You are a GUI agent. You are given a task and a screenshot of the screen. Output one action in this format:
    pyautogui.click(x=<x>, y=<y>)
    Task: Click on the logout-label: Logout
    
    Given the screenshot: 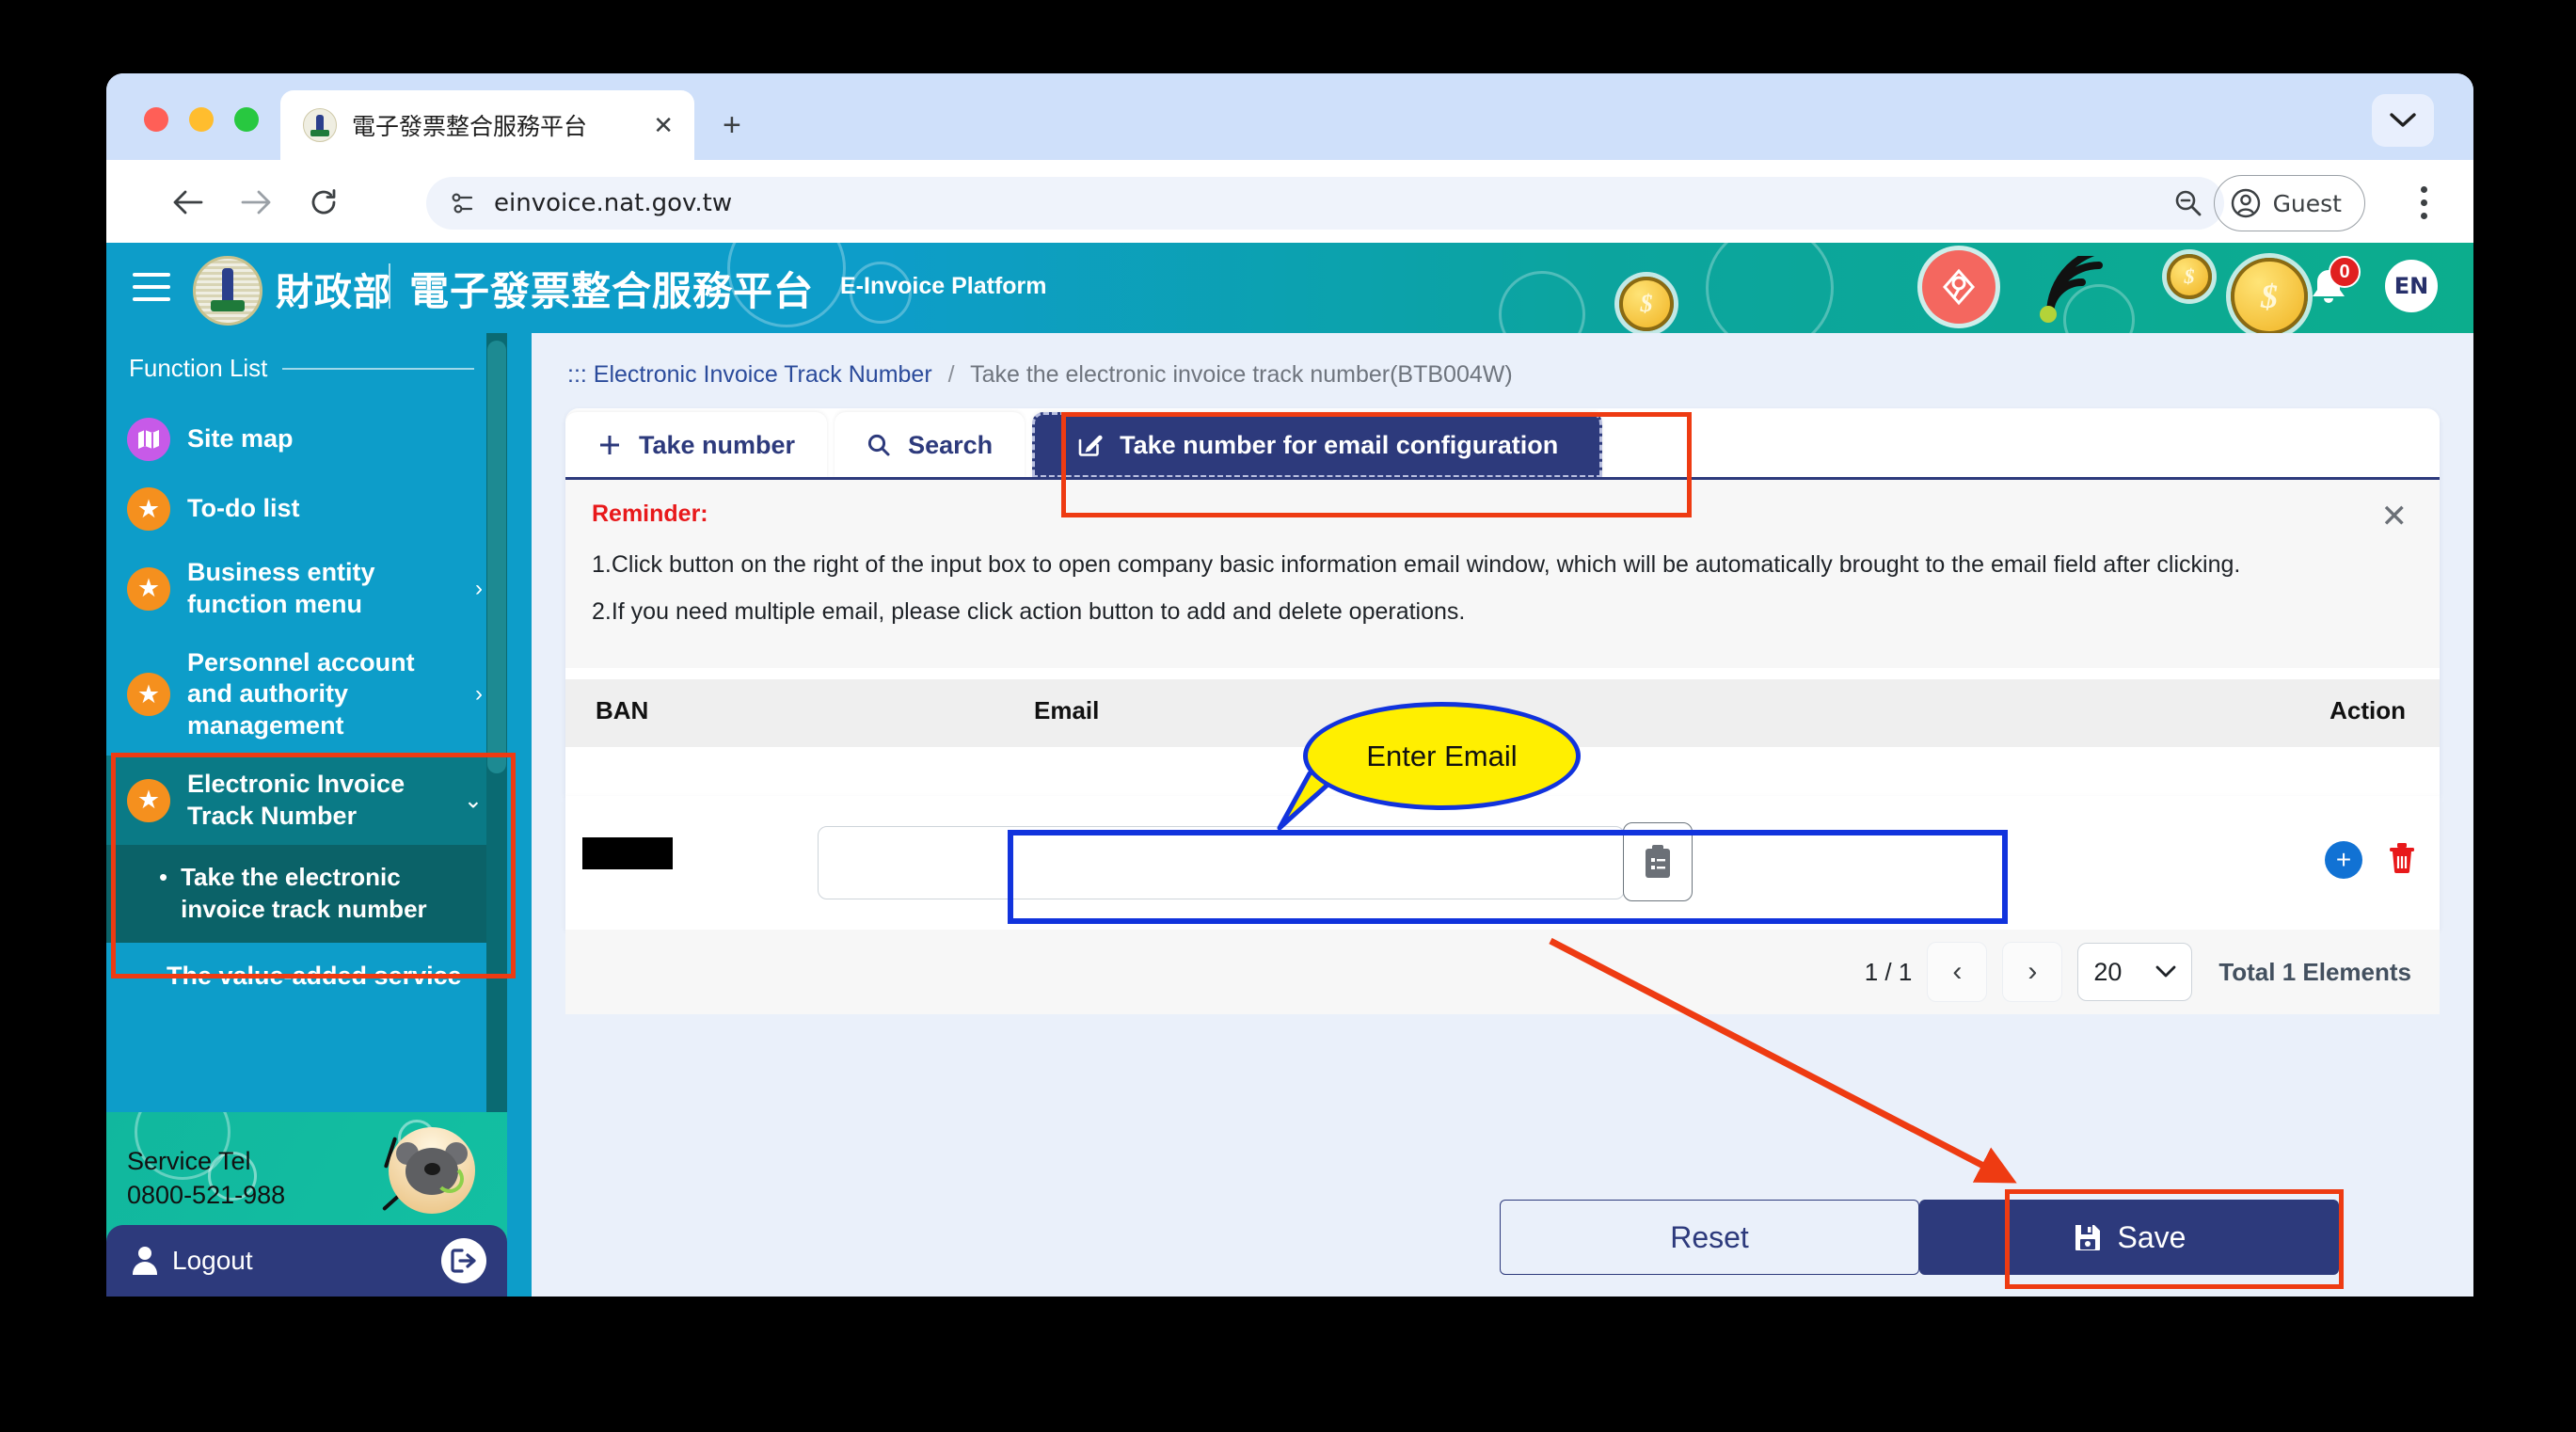 What is the action you would take?
    pyautogui.click(x=213, y=1260)
    